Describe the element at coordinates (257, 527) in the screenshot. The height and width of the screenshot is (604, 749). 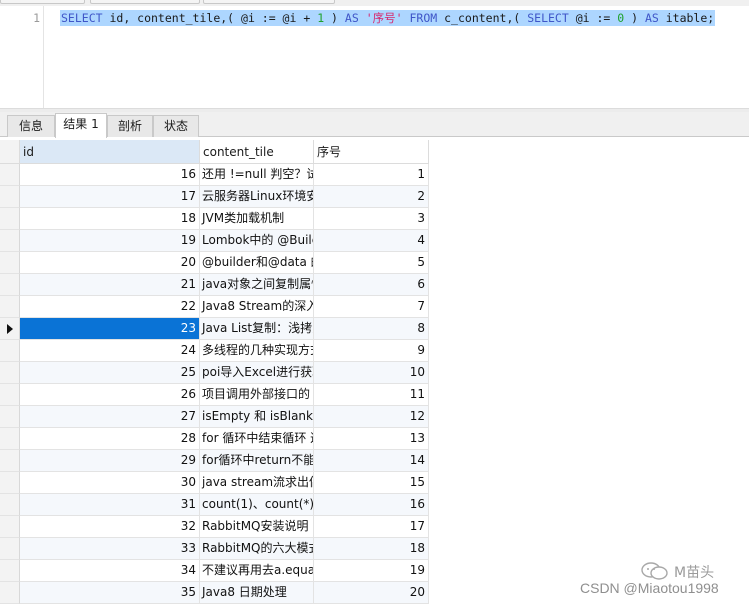
I see `cell-content-tile: RabbitMQ安装说明` at that location.